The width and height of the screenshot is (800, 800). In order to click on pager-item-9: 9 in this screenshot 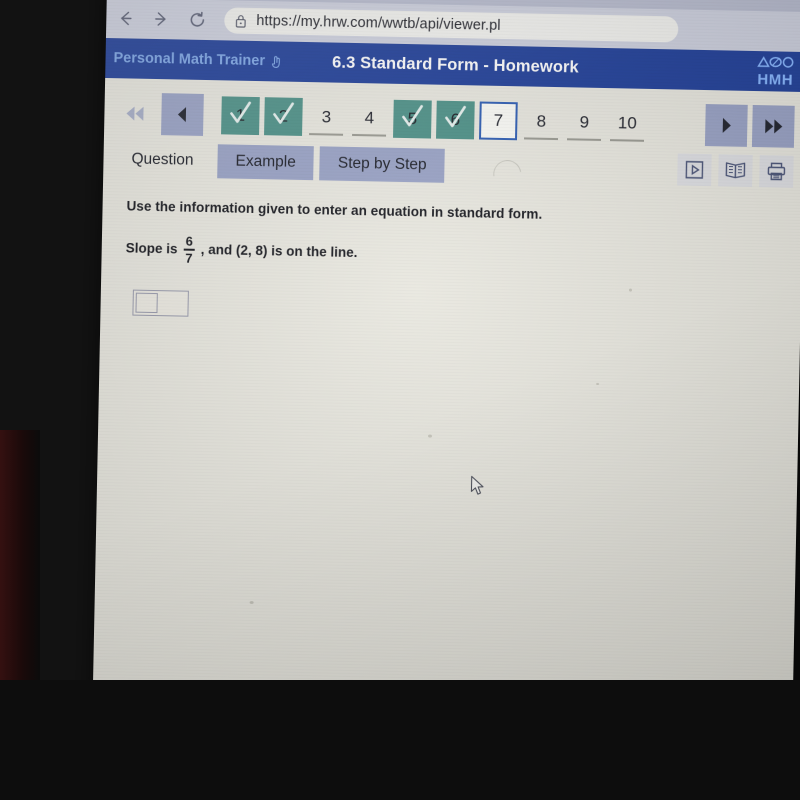, I will do `click(584, 122)`.